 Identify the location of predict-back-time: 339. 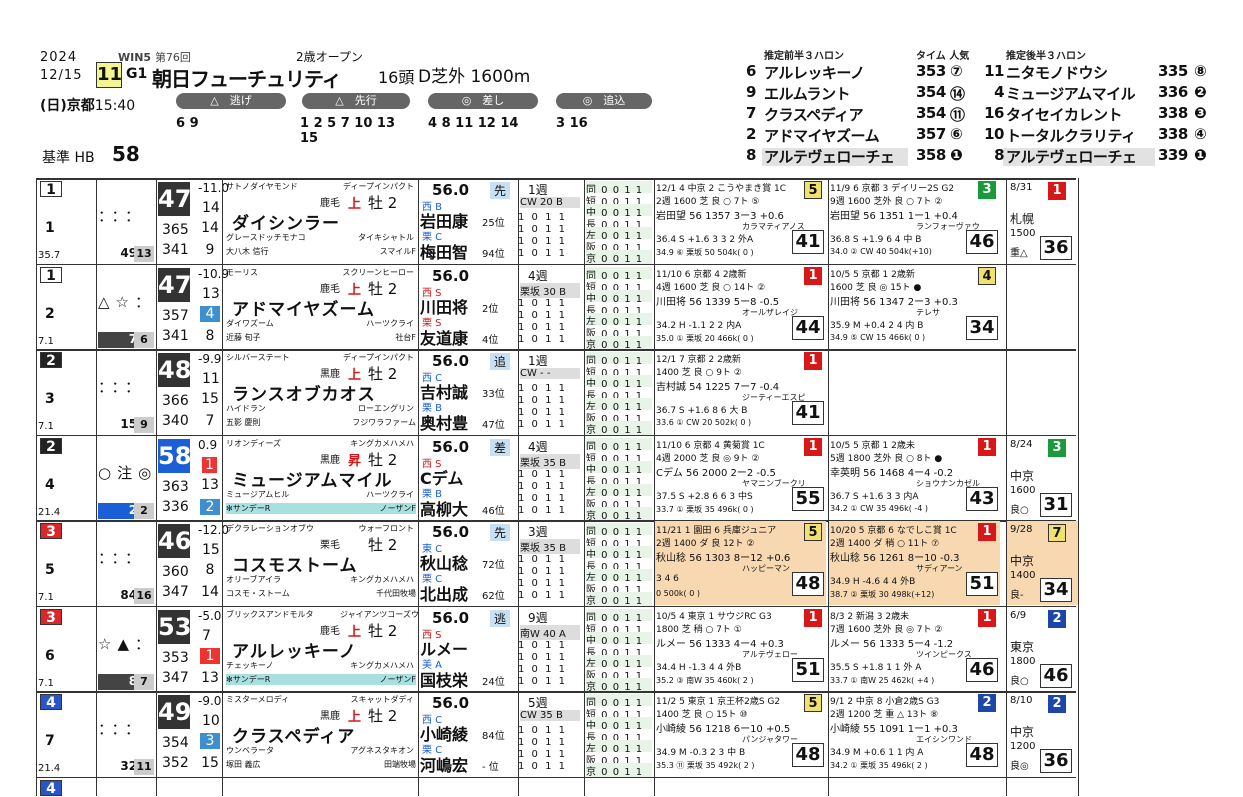
(1173, 155).